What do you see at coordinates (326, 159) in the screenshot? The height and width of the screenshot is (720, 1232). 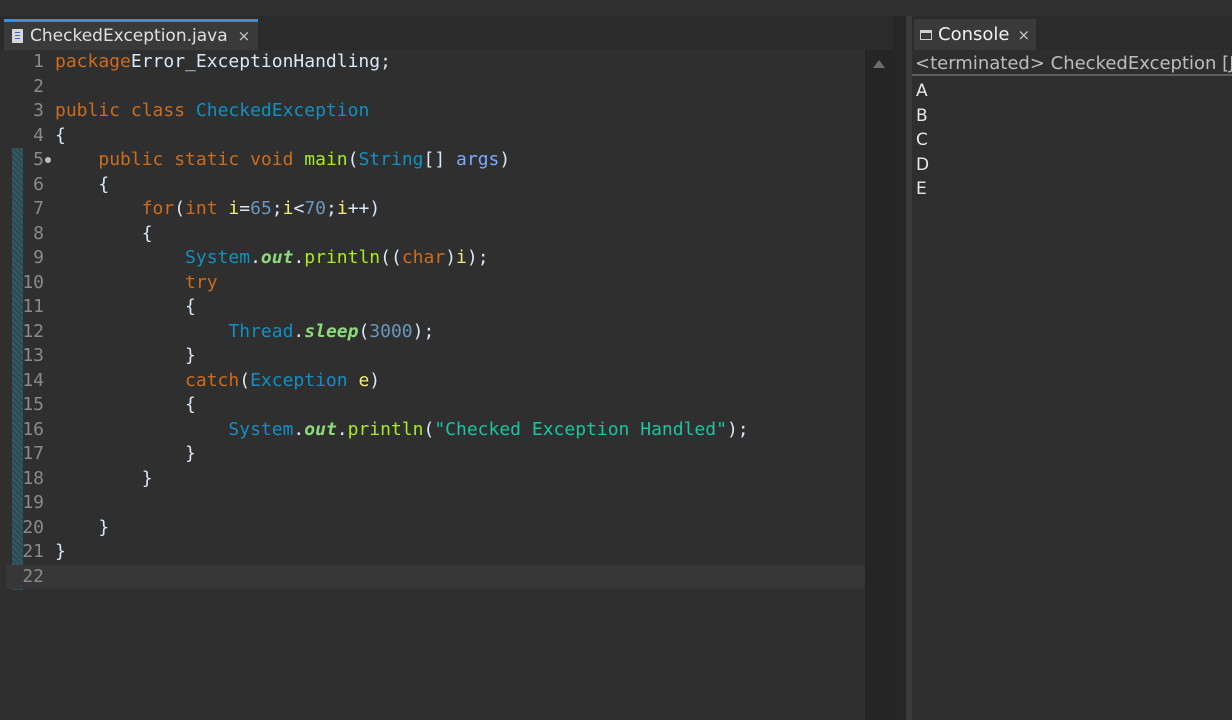 I see `code-token: main` at bounding box center [326, 159].